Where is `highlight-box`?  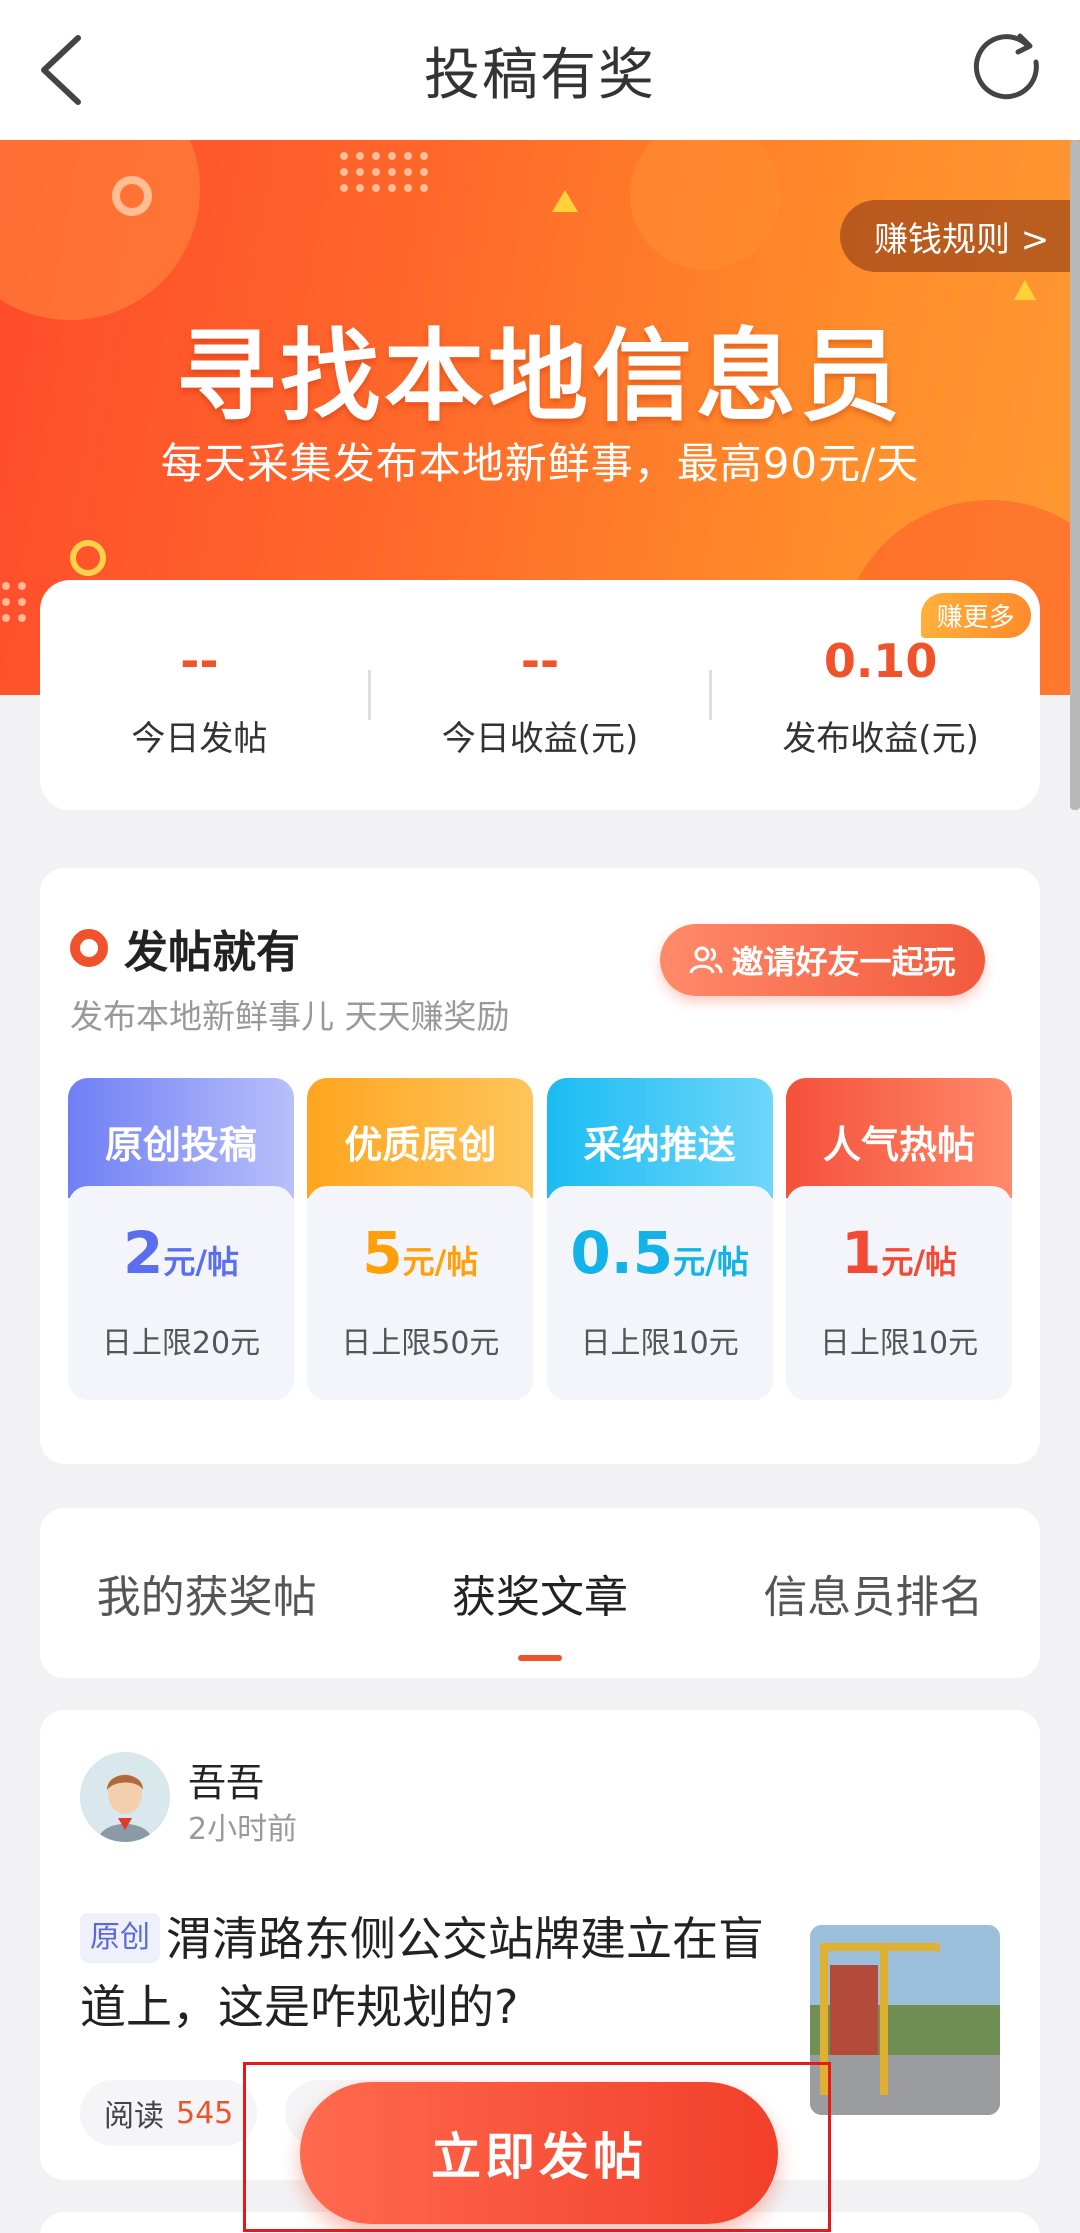 highlight-box is located at coordinates (537, 2147).